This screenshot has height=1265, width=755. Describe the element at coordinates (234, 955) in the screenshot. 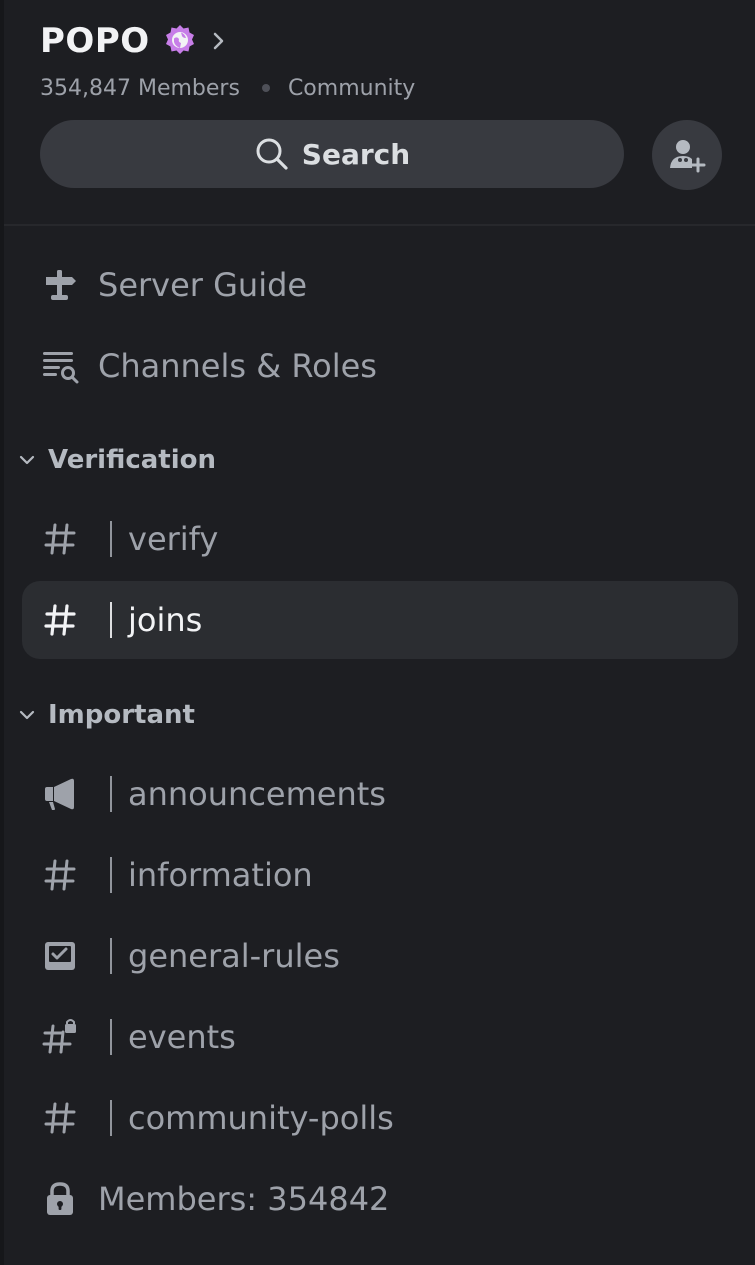

I see `channel-name: general-rules` at that location.